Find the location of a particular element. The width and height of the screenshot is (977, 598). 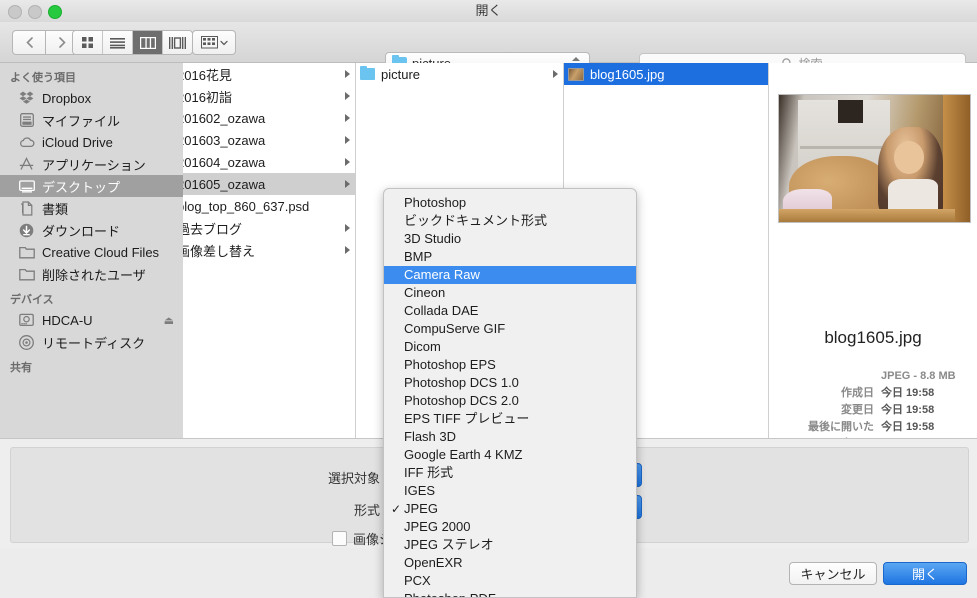

sidebar-item-Dropbox: Dropbox is located at coordinates (91, 98).